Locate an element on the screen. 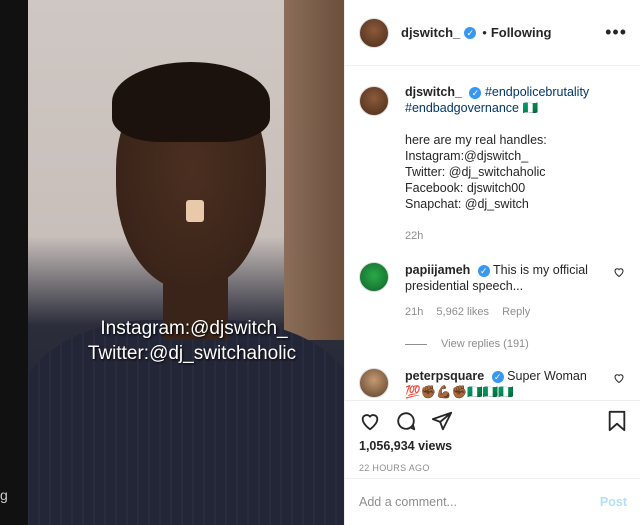 Image resolution: width=640 pixels, height=525 pixels. replies-divider is located at coordinates (416, 344).